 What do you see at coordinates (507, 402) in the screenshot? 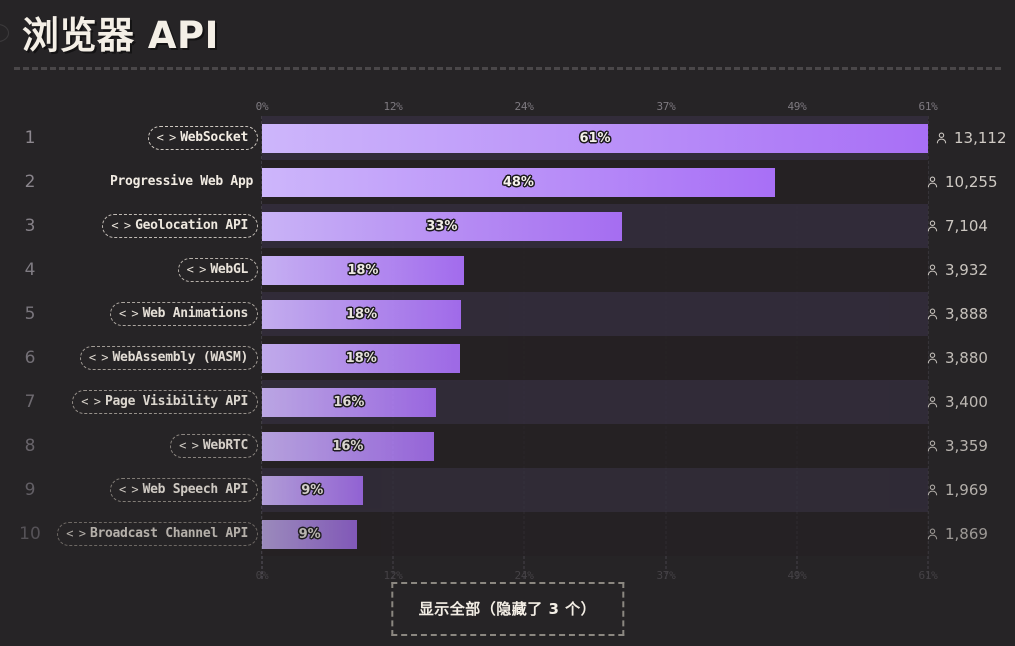
I see `chart-row: 7 < > Page Visibility API 16% 3,400` at bounding box center [507, 402].